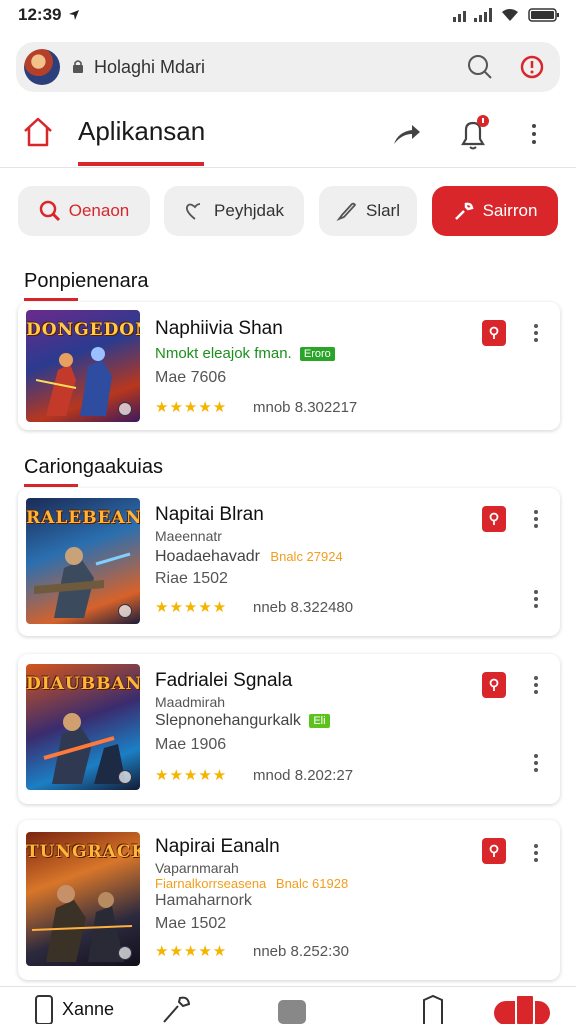 The height and width of the screenshot is (1024, 576). Describe the element at coordinates (51, 485) in the screenshot. I see `section-underline` at that location.